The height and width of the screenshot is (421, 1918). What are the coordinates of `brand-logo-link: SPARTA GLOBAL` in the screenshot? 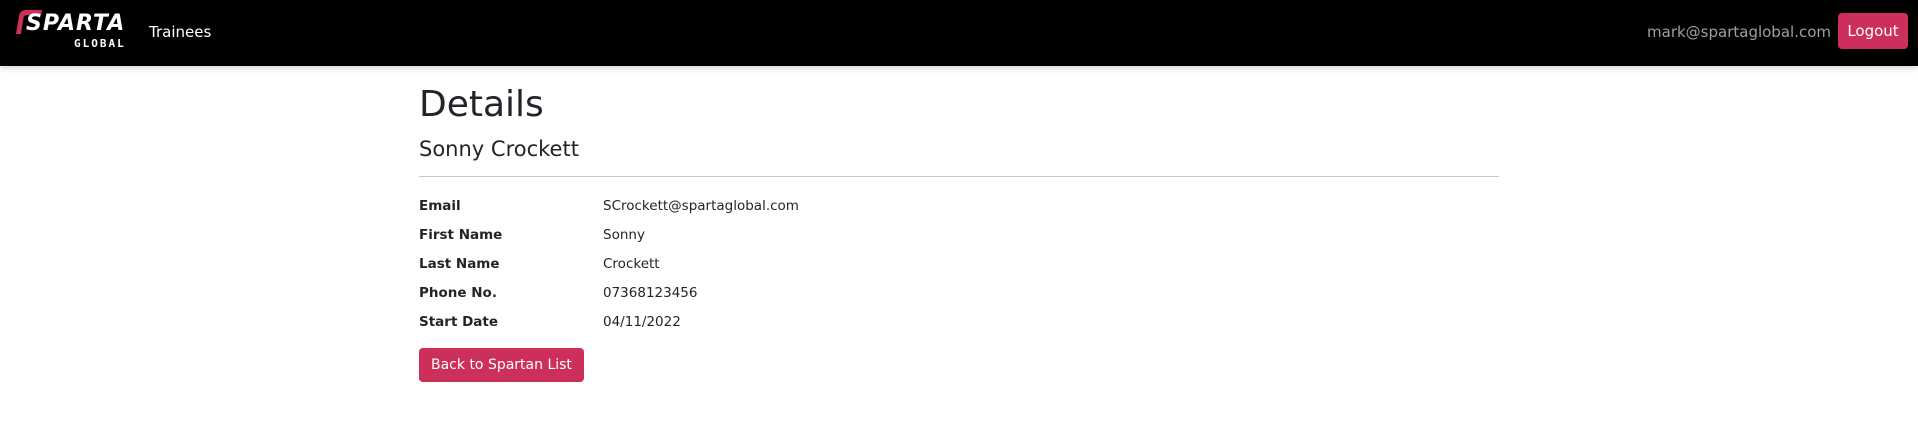 It's located at (73, 31).